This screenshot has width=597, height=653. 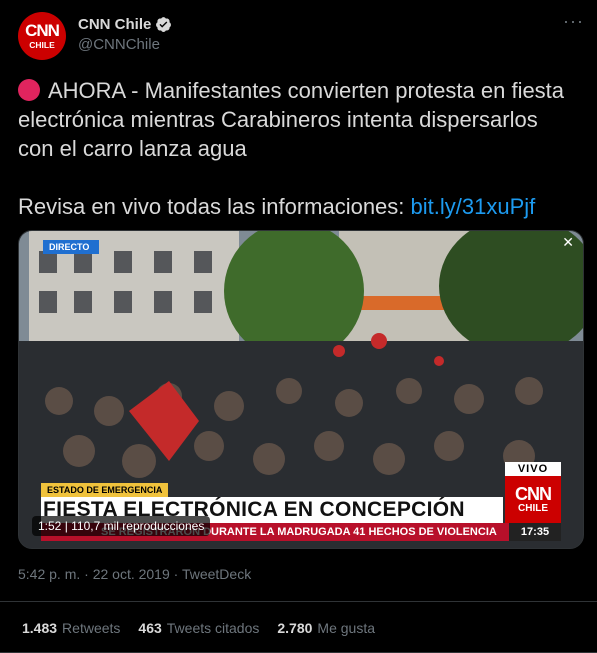 What do you see at coordinates (298, 601) in the screenshot?
I see `divider` at bounding box center [298, 601].